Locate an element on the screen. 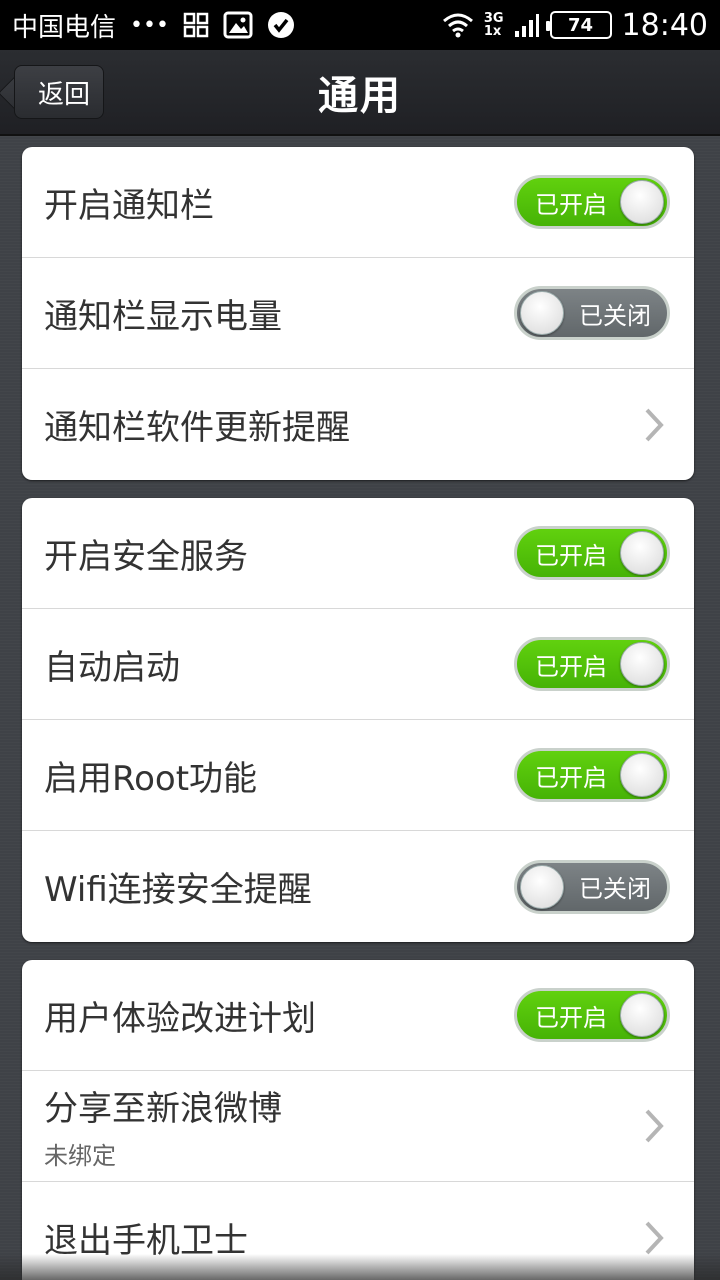 The height and width of the screenshot is (1280, 720). auto-start-toggle: 已开启 is located at coordinates (592, 664).